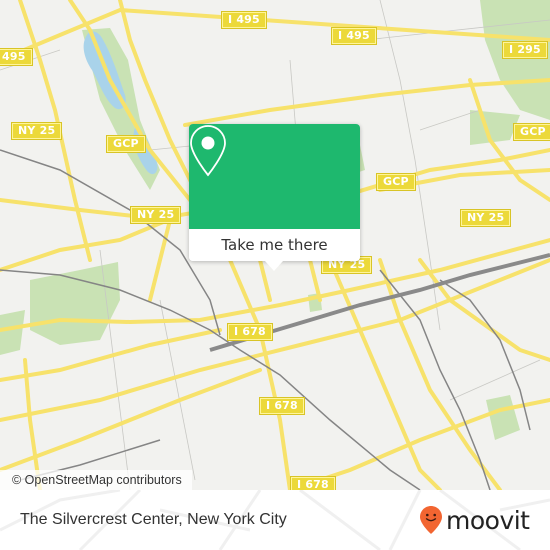 This screenshot has width=550, height=550. Describe the element at coordinates (488, 520) in the screenshot. I see `moovit-wordmark: moovit` at that location.